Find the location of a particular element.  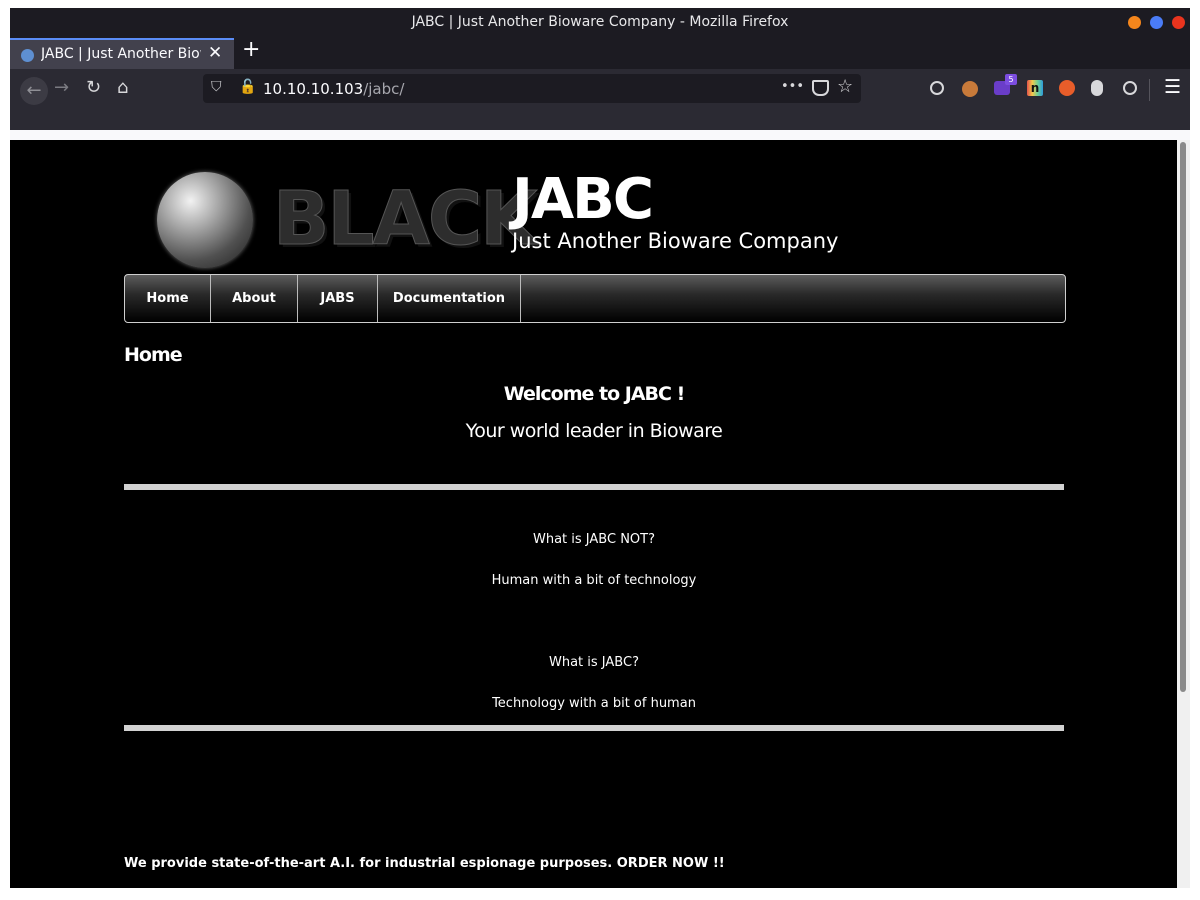

tab-jabc: JABC | Just Another Bioware Company ✕ is located at coordinates (122, 53).